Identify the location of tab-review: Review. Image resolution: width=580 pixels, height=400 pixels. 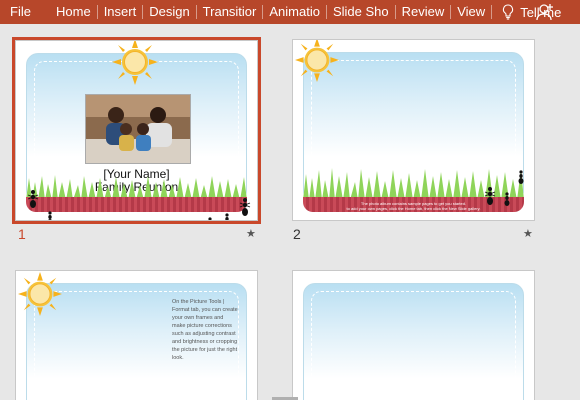
(423, 12).